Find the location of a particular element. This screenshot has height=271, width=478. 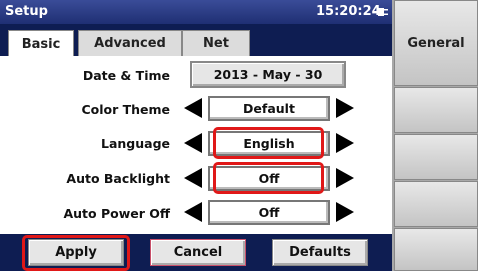

title-bar: Setup 15:20:24 is located at coordinates (196, 12).